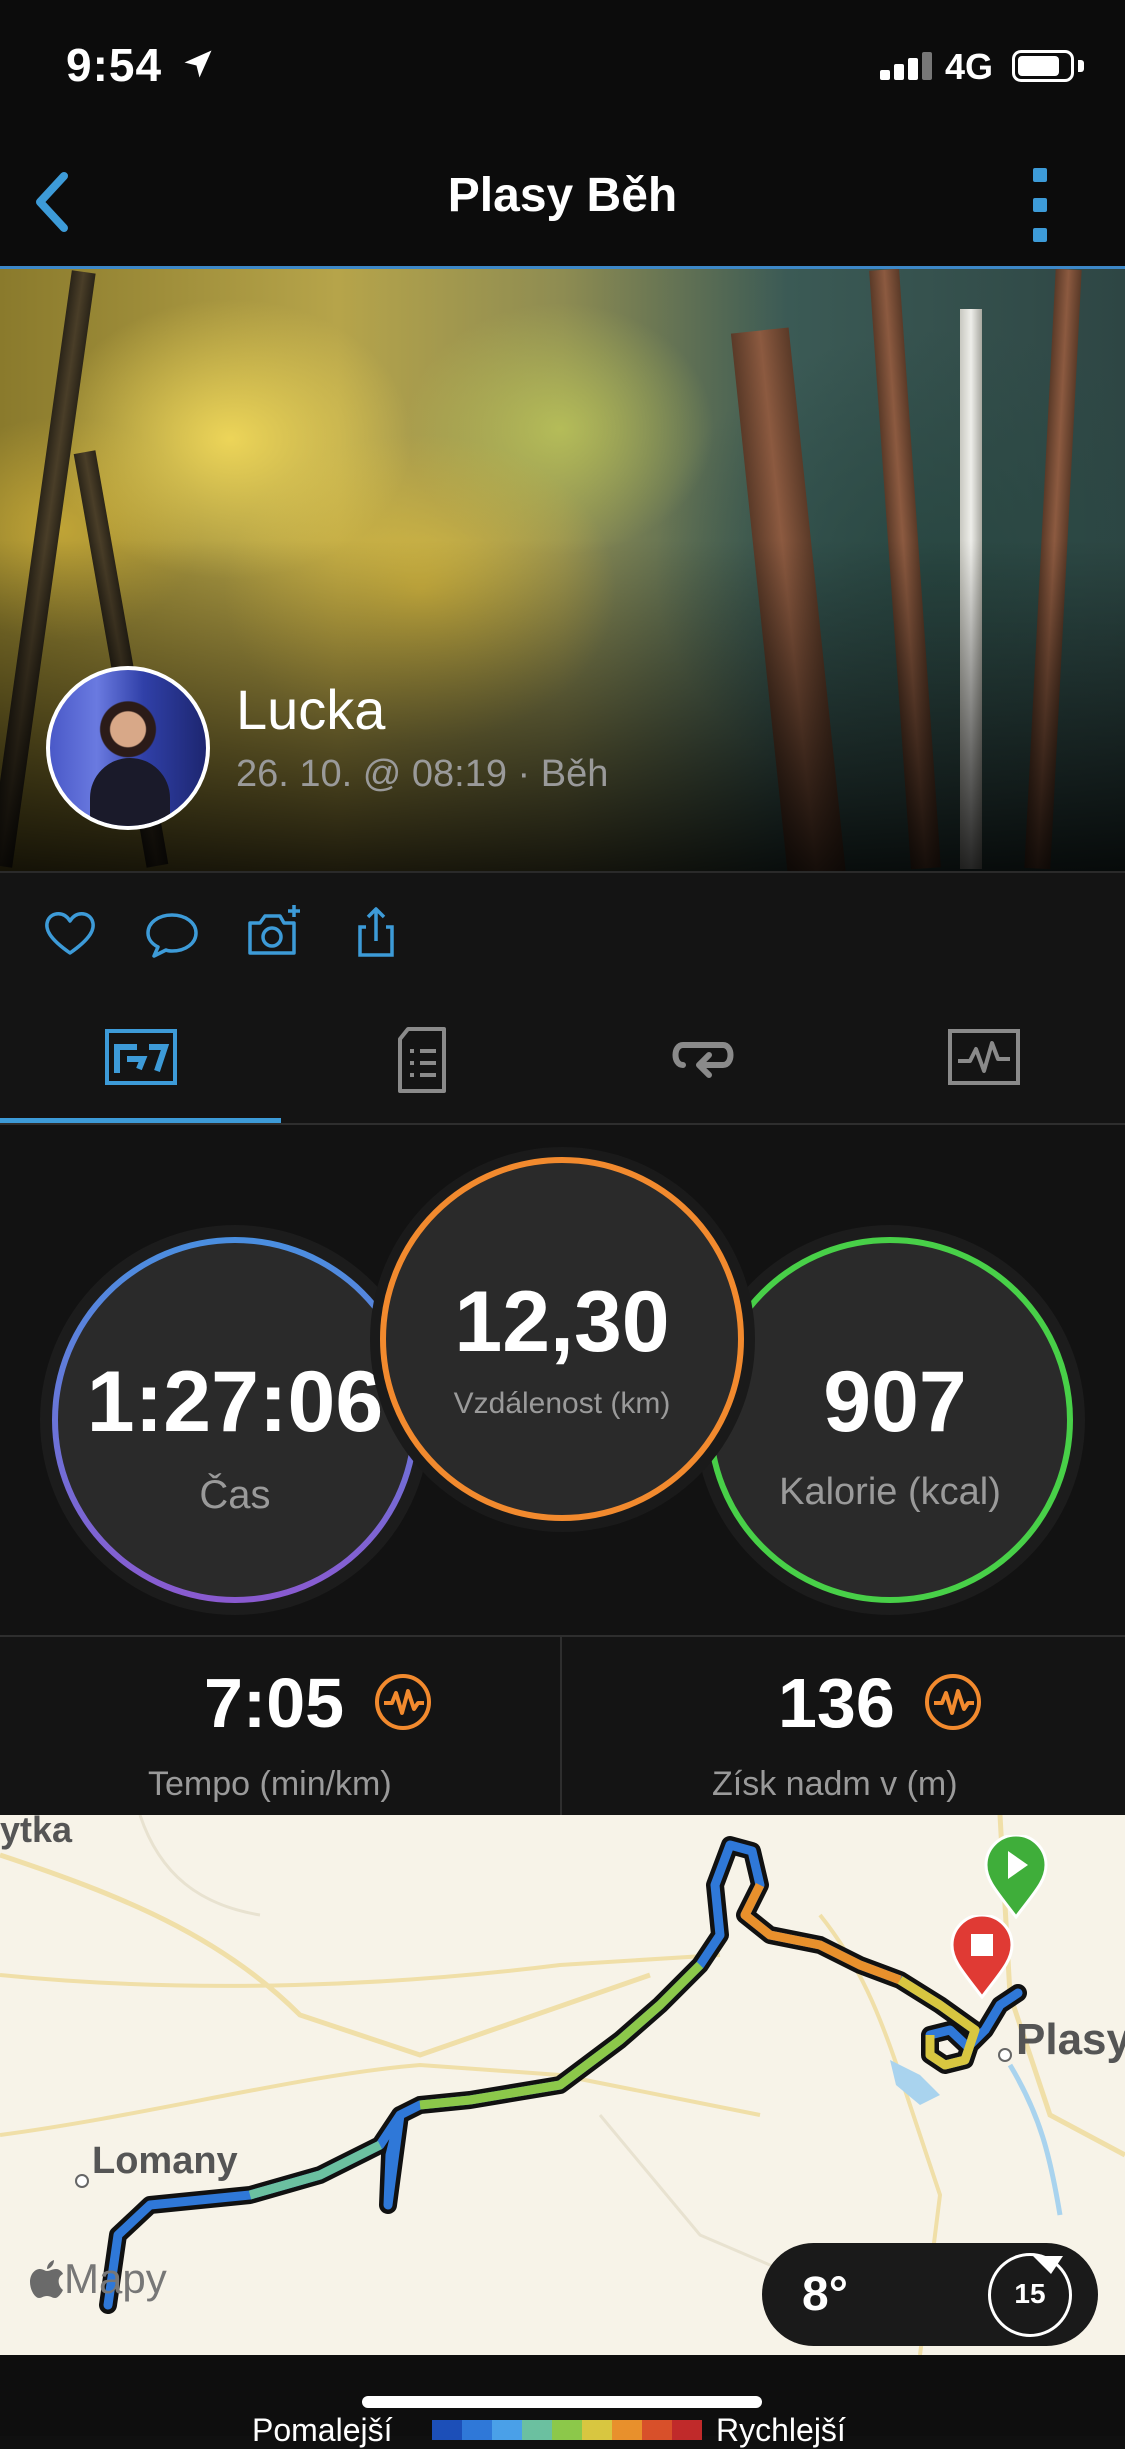 Image resolution: width=1125 pixels, height=2449 pixels. What do you see at coordinates (376, 933) in the screenshot?
I see `share-icon` at bounding box center [376, 933].